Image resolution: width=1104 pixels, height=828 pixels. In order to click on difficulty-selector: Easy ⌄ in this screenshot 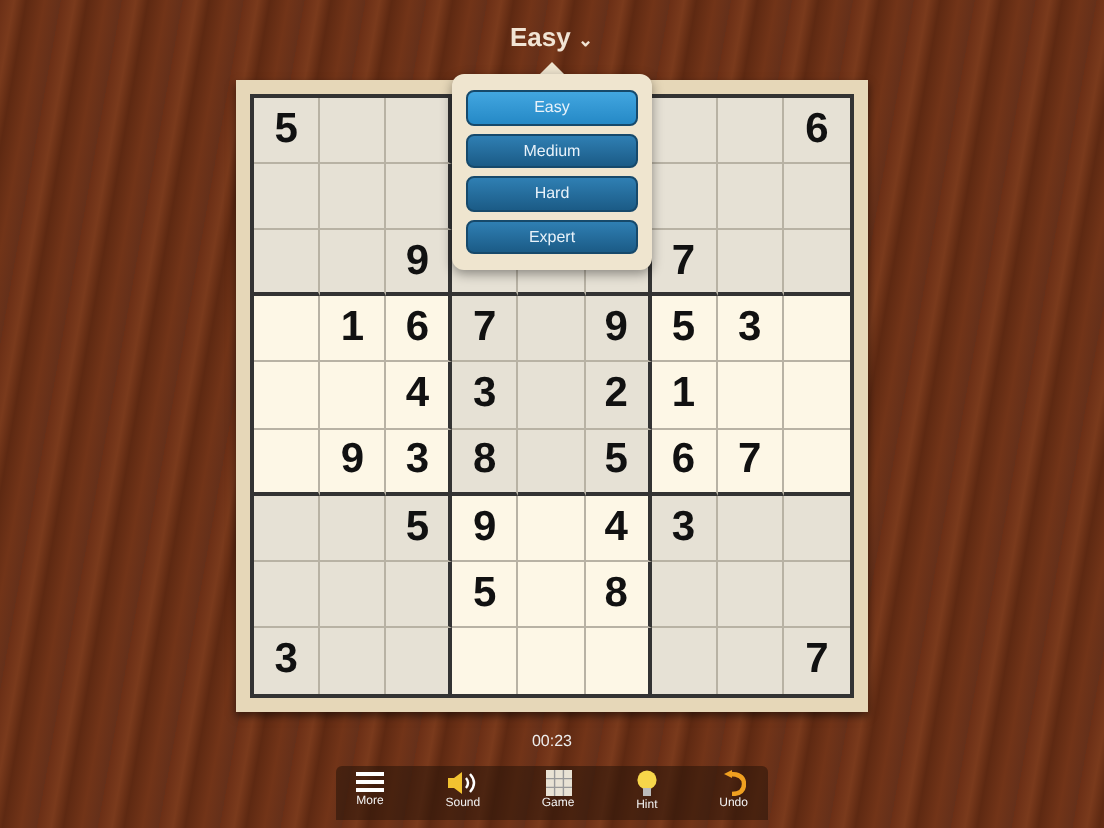, I will do `click(552, 37)`.